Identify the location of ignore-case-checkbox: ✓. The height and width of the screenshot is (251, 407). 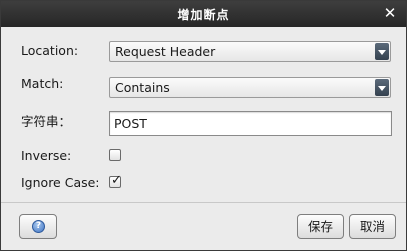
(115, 180).